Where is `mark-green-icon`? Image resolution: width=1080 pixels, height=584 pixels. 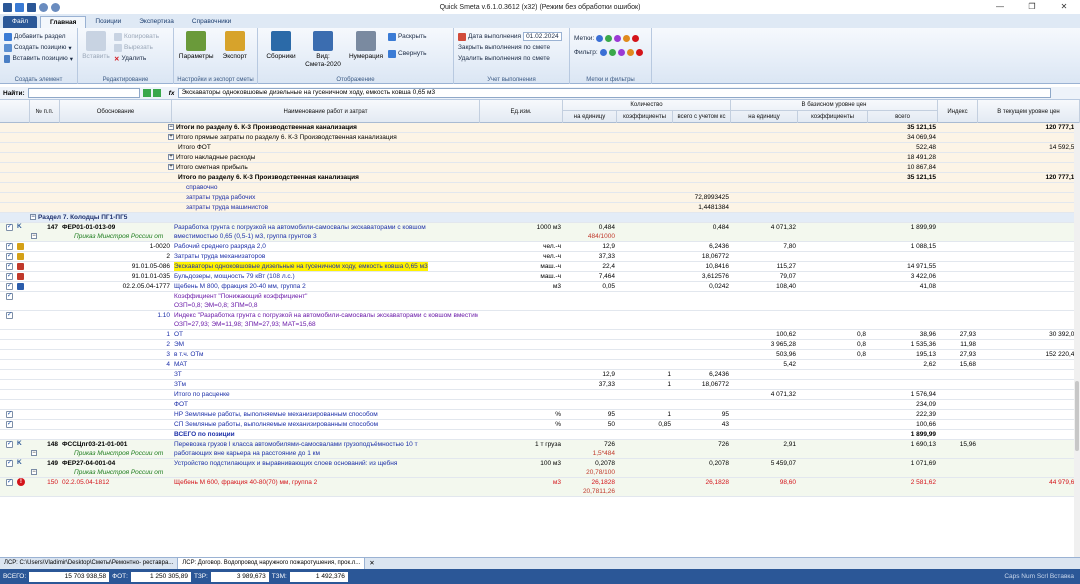 mark-green-icon is located at coordinates (609, 38).